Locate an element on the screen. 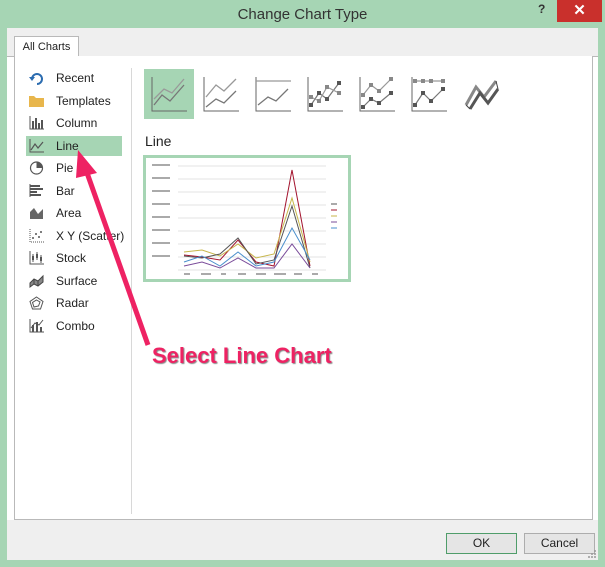 The height and width of the screenshot is (567, 605). resize-grip-icon is located at coordinates (592, 554).